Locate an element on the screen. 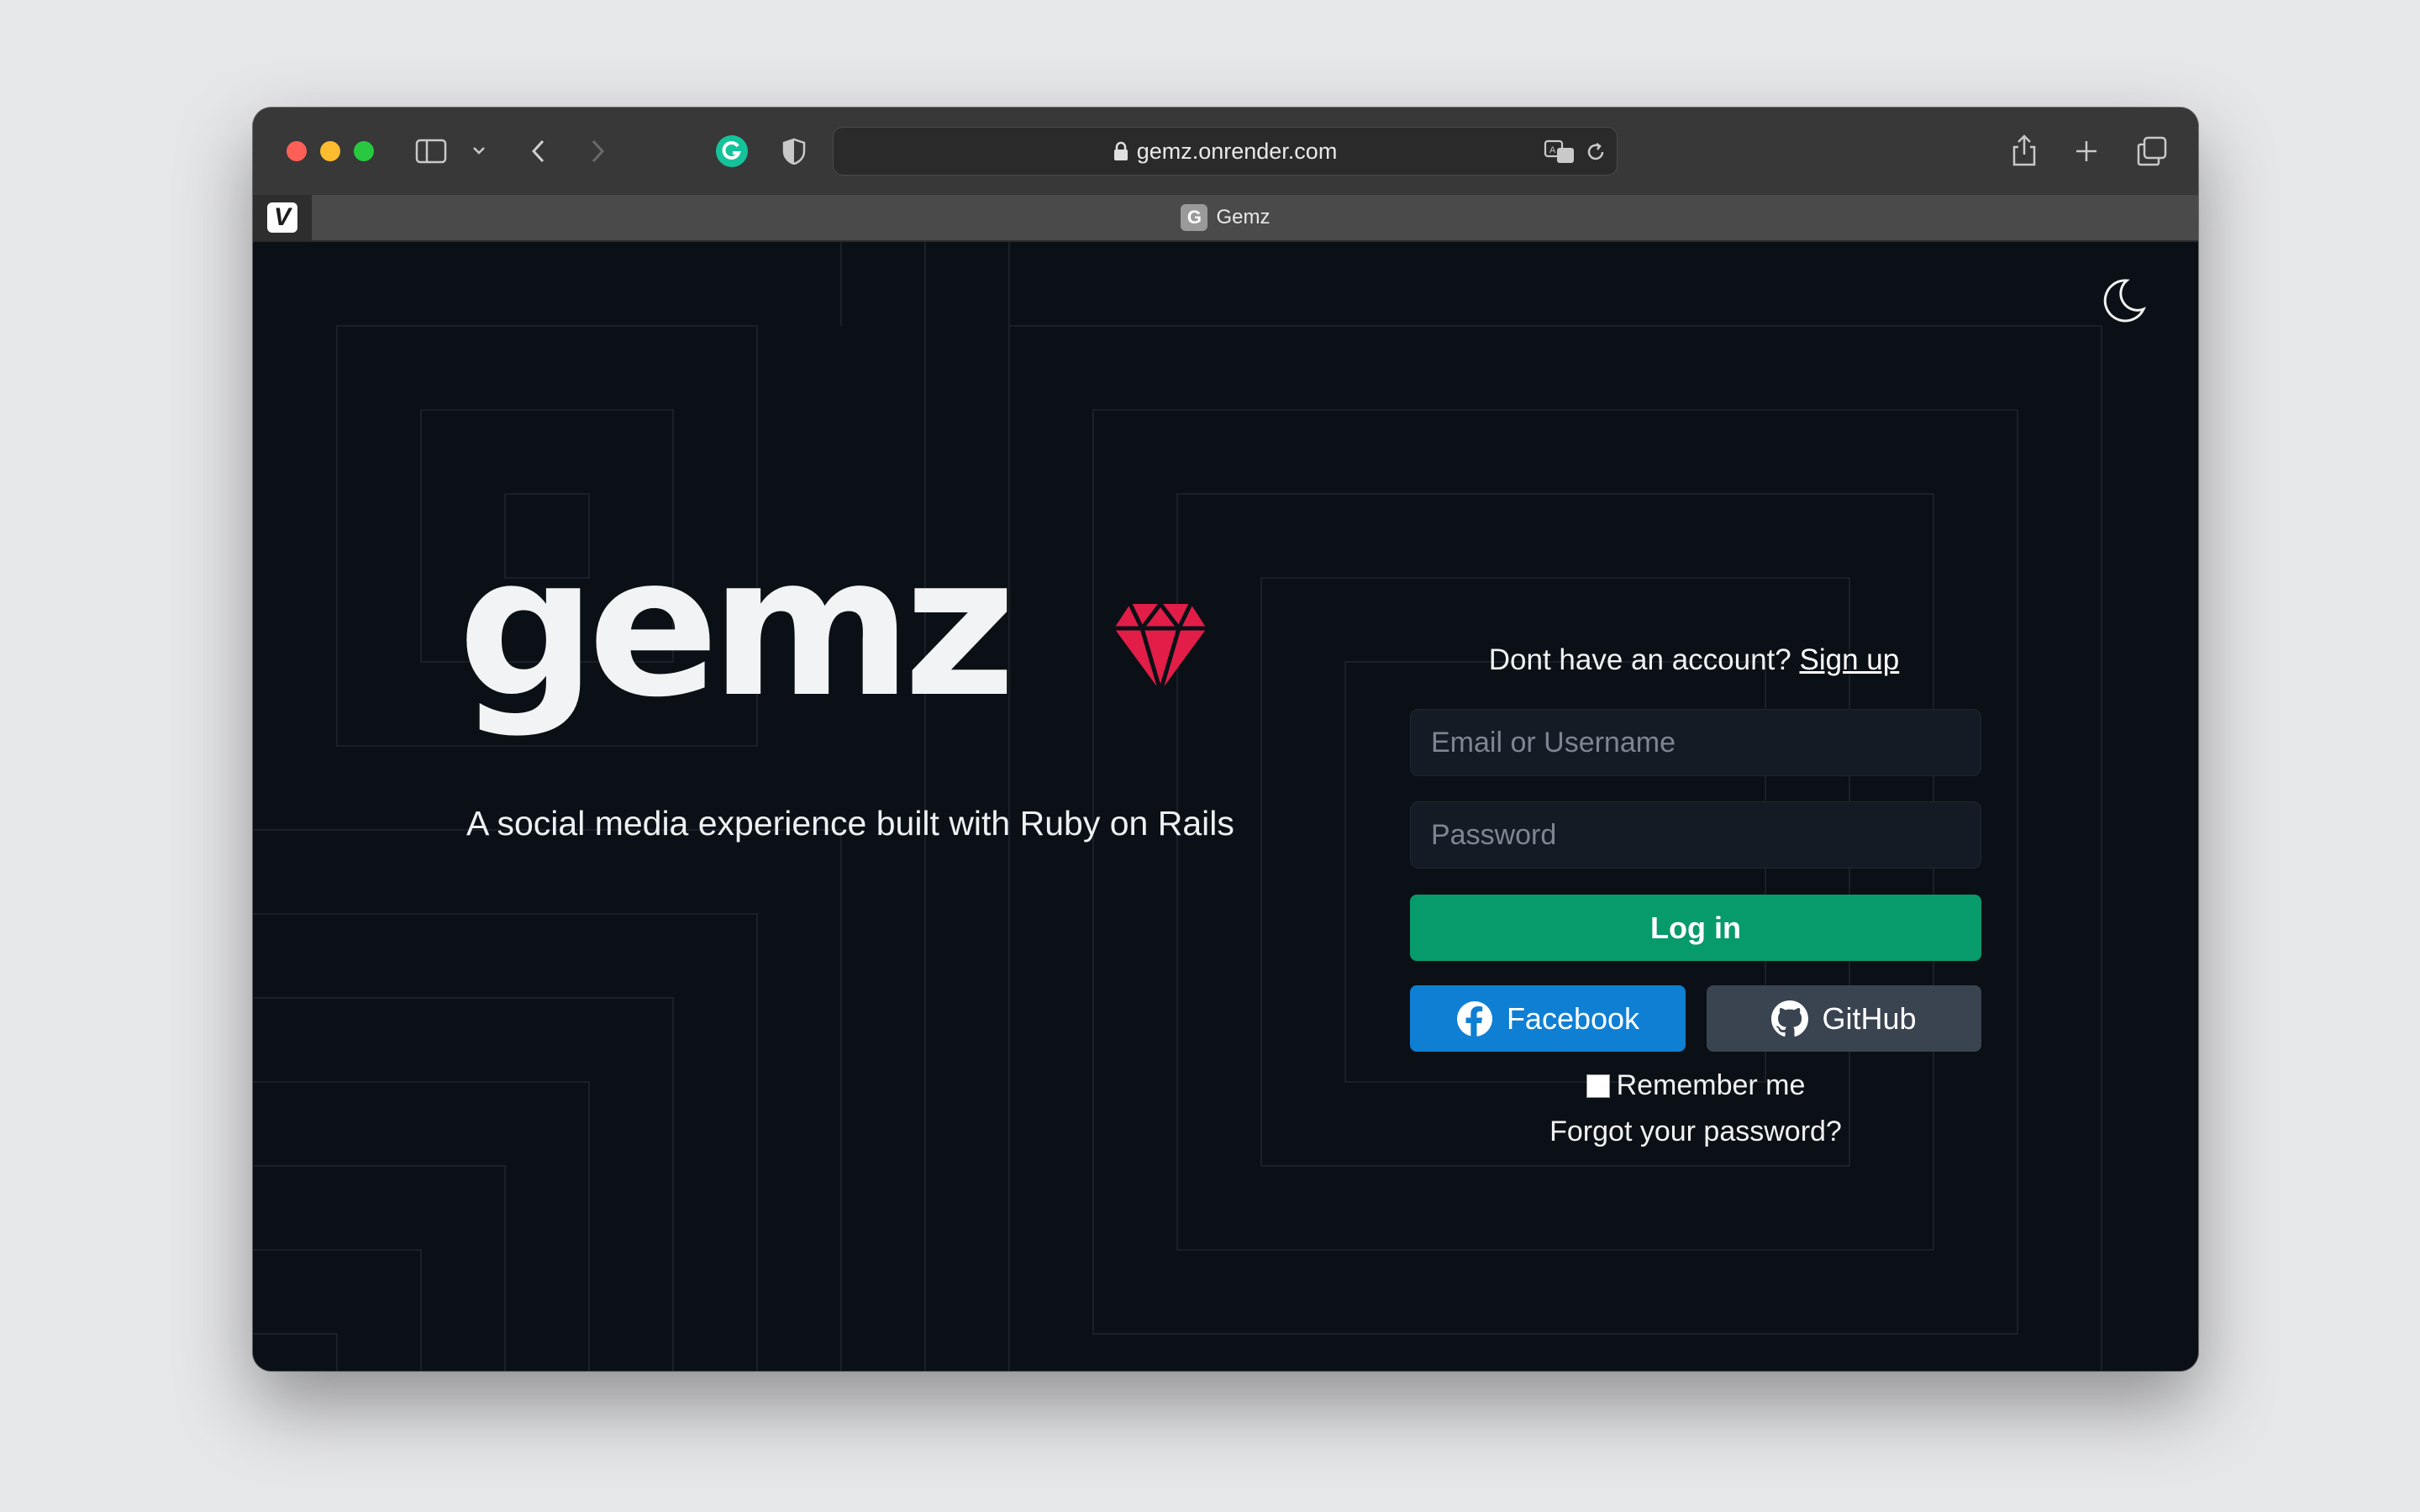  browser-toolbar: gemz.onrender.com A is located at coordinates (1225, 151).